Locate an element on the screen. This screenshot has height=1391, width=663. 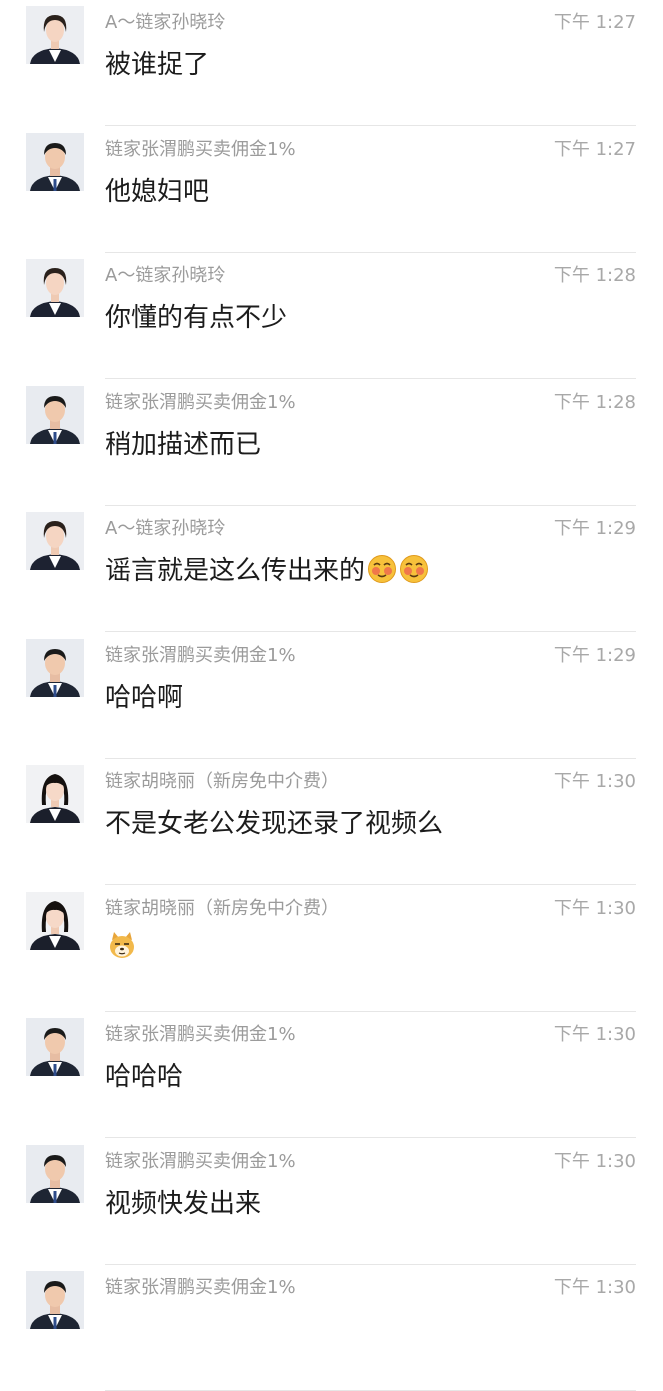
doge-emoji is located at coordinates (122, 945).